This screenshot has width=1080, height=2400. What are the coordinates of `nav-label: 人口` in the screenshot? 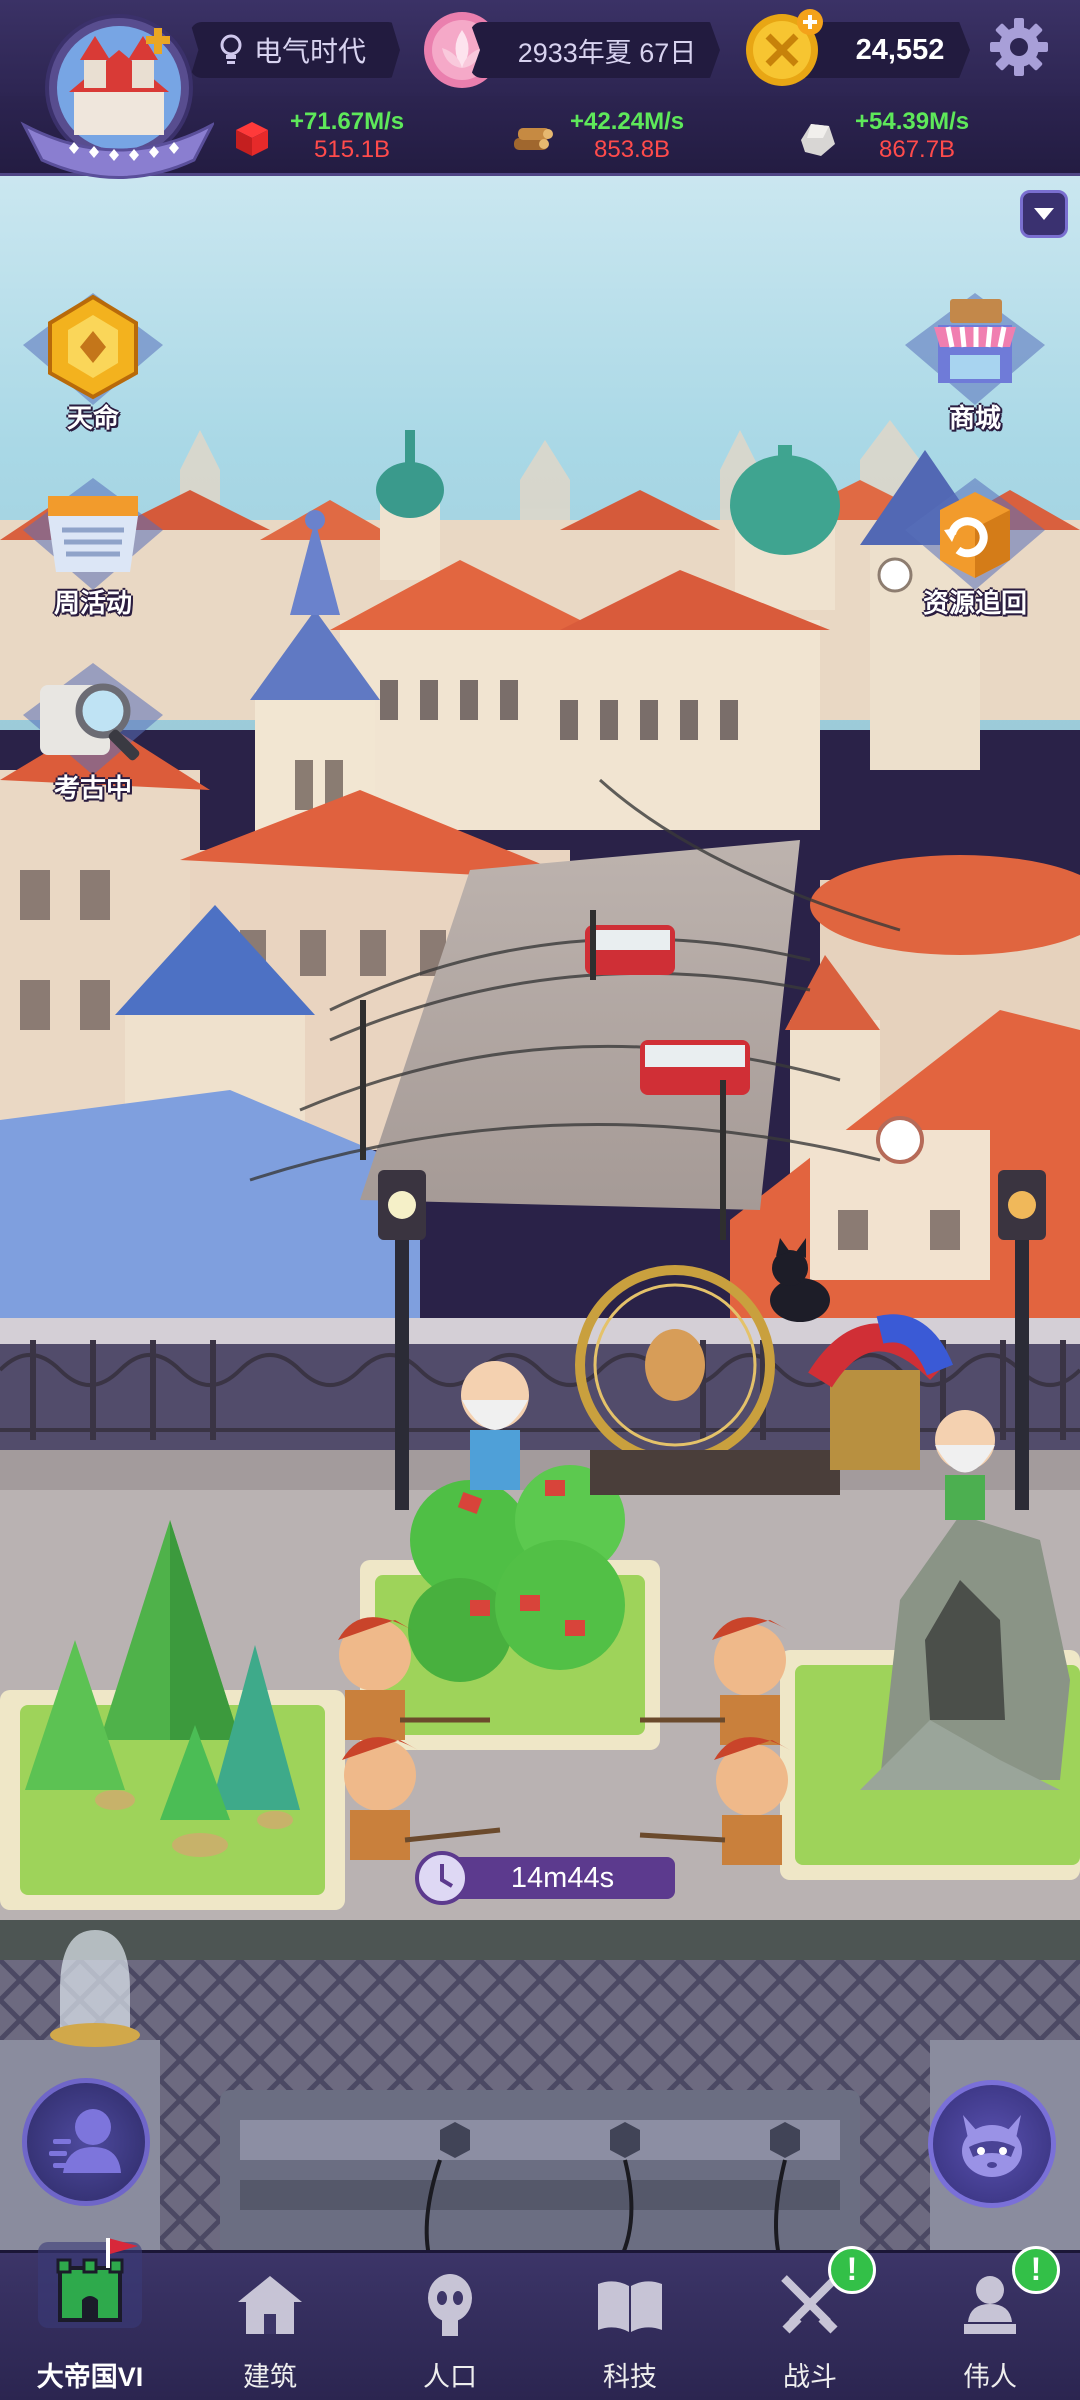 It's located at (450, 2377).